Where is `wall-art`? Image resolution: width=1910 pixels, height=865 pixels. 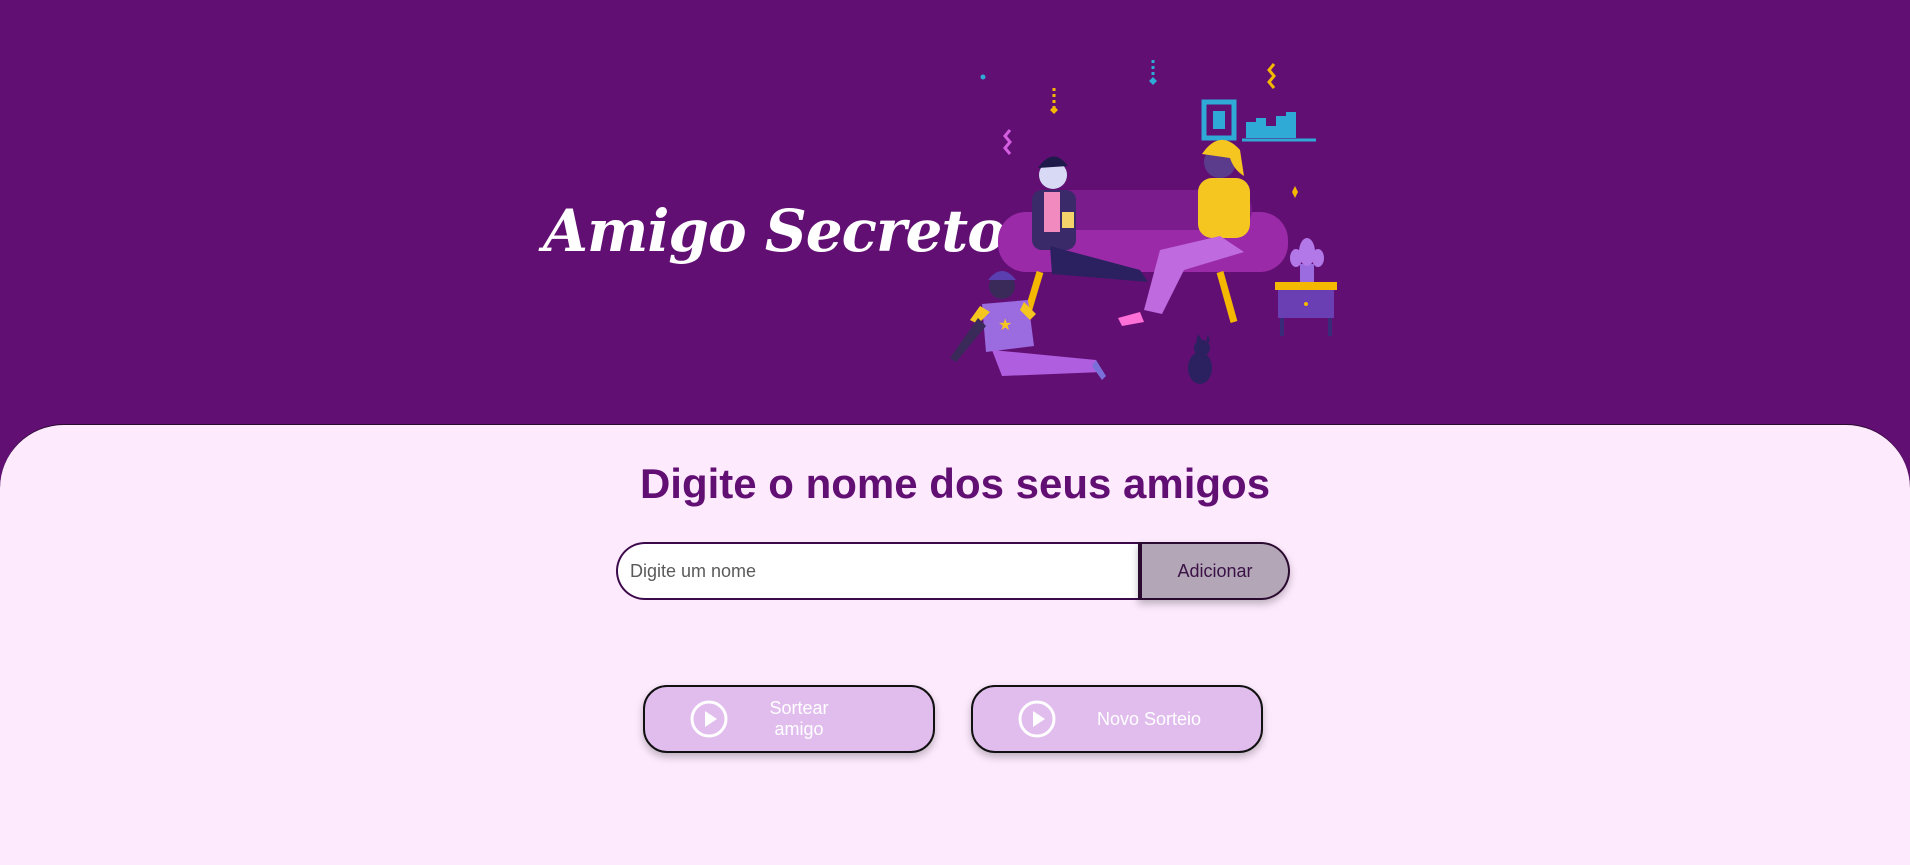
wall-art is located at coordinates (1258, 120).